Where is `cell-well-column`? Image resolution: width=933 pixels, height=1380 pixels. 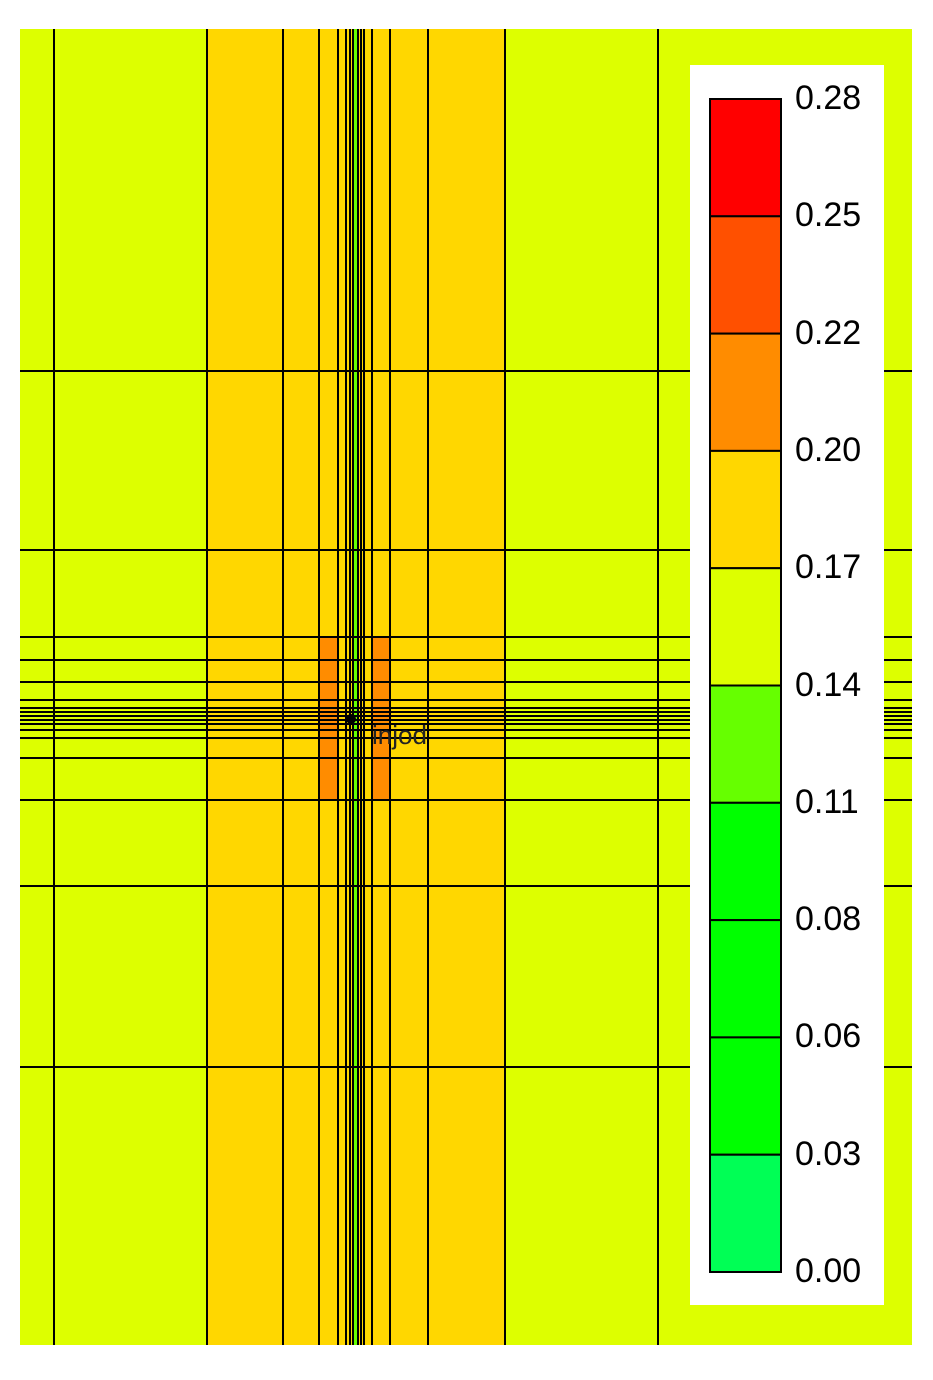
cell-well-column is located at coordinates (355, 687).